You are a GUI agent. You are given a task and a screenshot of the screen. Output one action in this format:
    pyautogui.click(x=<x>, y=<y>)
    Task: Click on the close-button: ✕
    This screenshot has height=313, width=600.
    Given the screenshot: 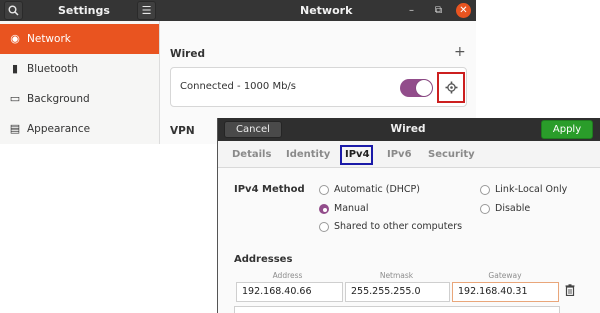 What is the action you would take?
    pyautogui.click(x=463, y=10)
    